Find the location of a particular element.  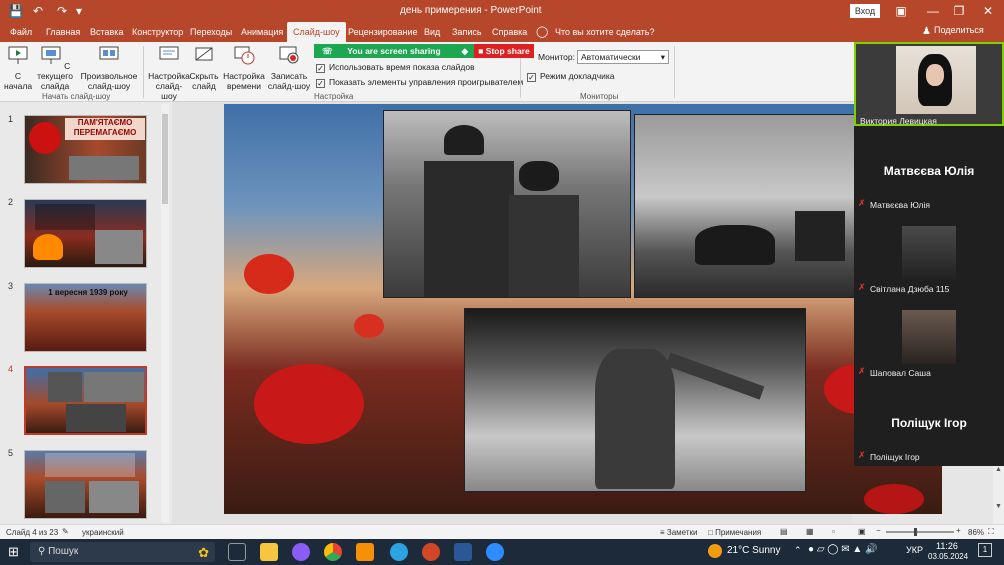

soldier-figure is located at coordinates (635, 419).